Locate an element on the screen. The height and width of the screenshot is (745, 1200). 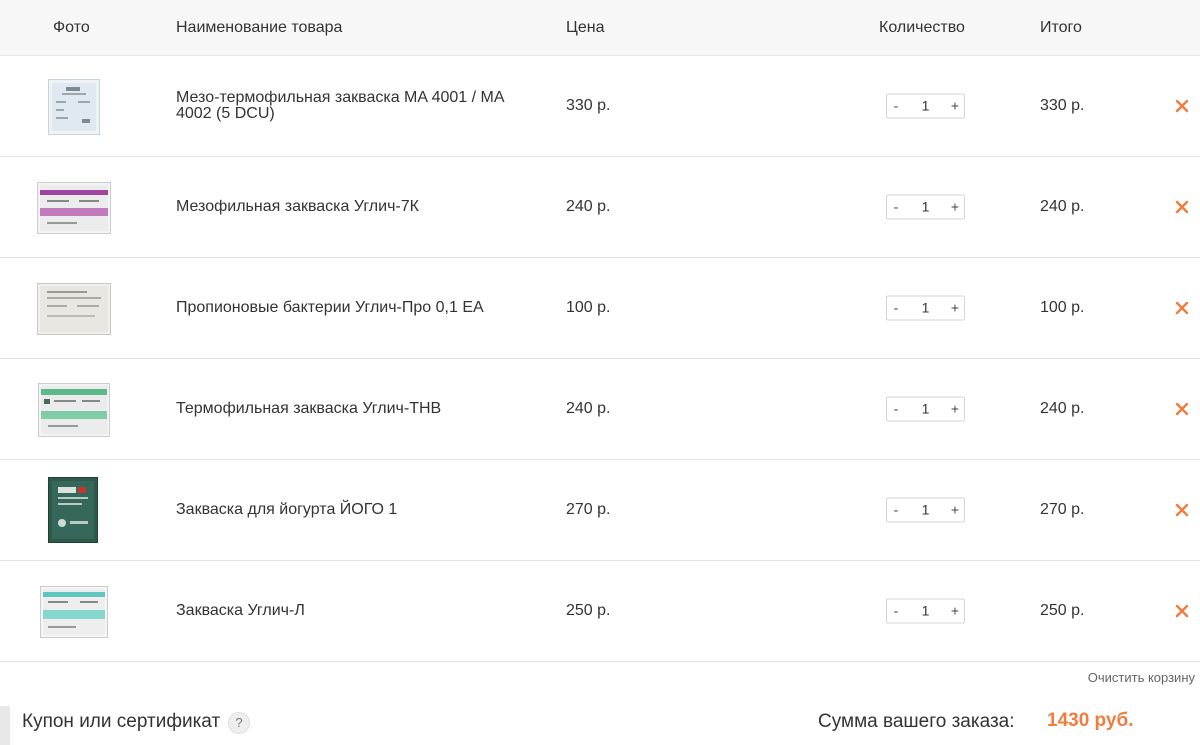
product-price: 100 р. is located at coordinates (588, 307).